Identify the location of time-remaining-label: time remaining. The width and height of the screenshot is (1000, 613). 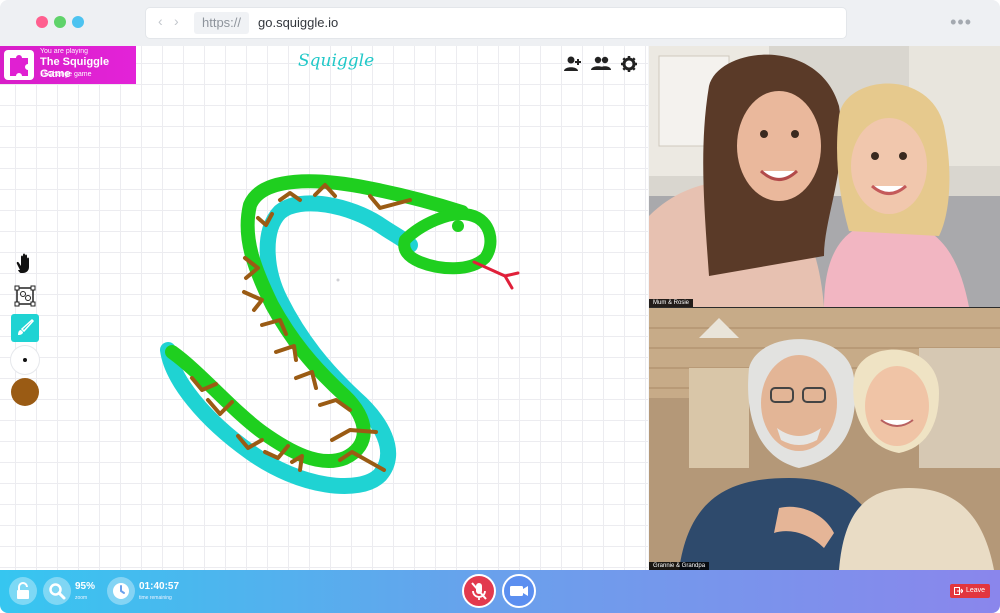
(155, 598).